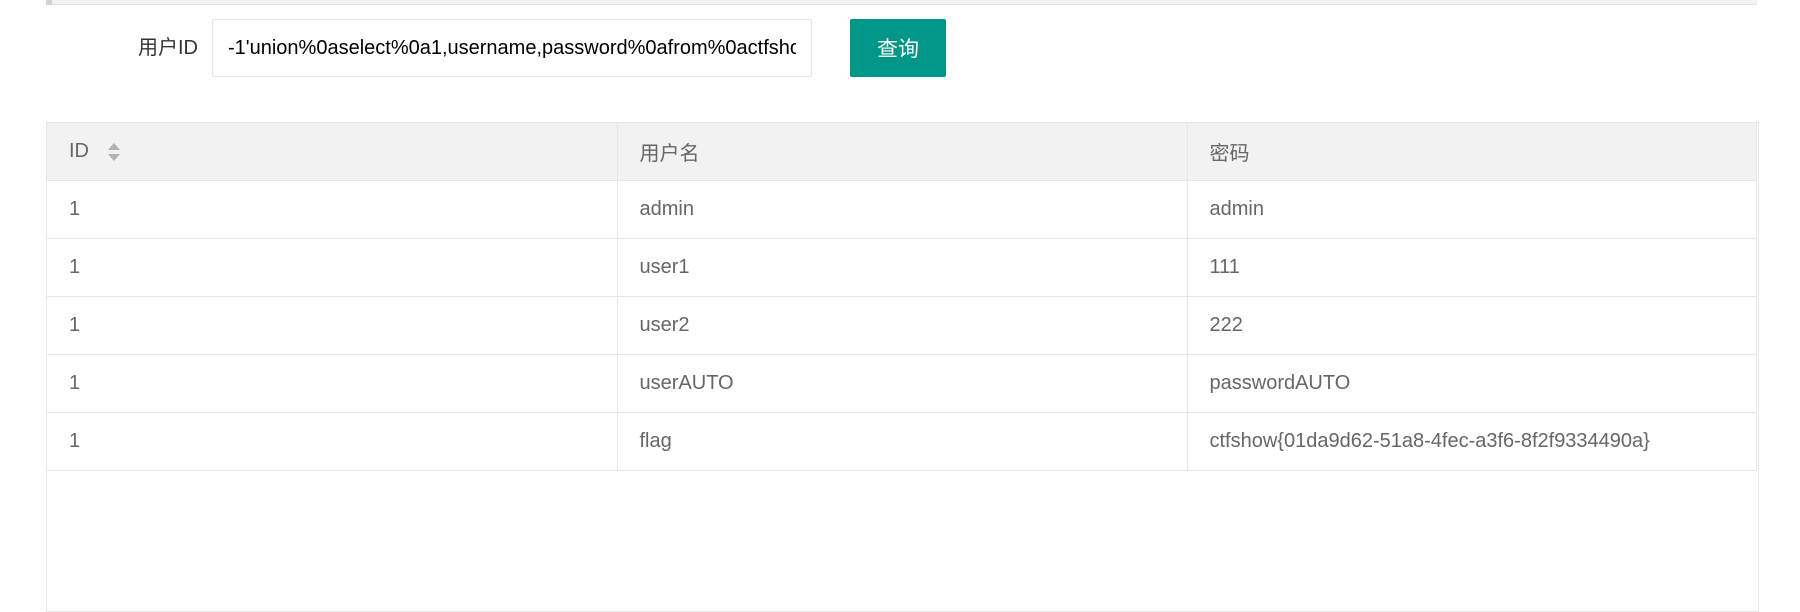  What do you see at coordinates (669, 154) in the screenshot?
I see `column-header-label: 用户名` at bounding box center [669, 154].